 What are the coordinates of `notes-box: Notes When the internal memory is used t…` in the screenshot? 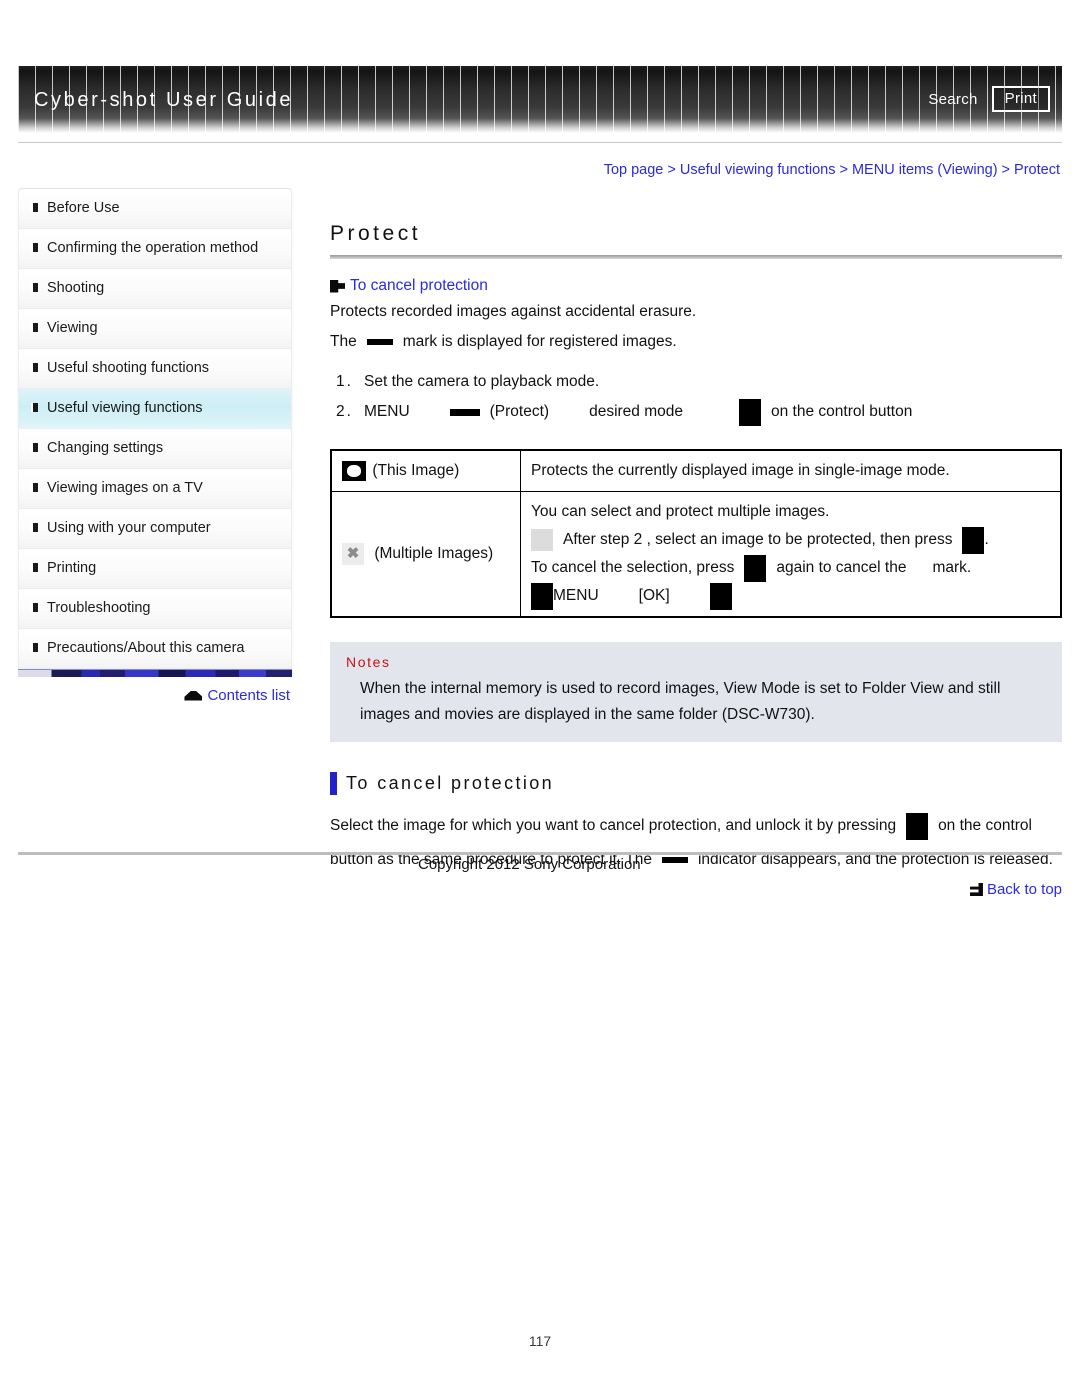 It's located at (696, 692).